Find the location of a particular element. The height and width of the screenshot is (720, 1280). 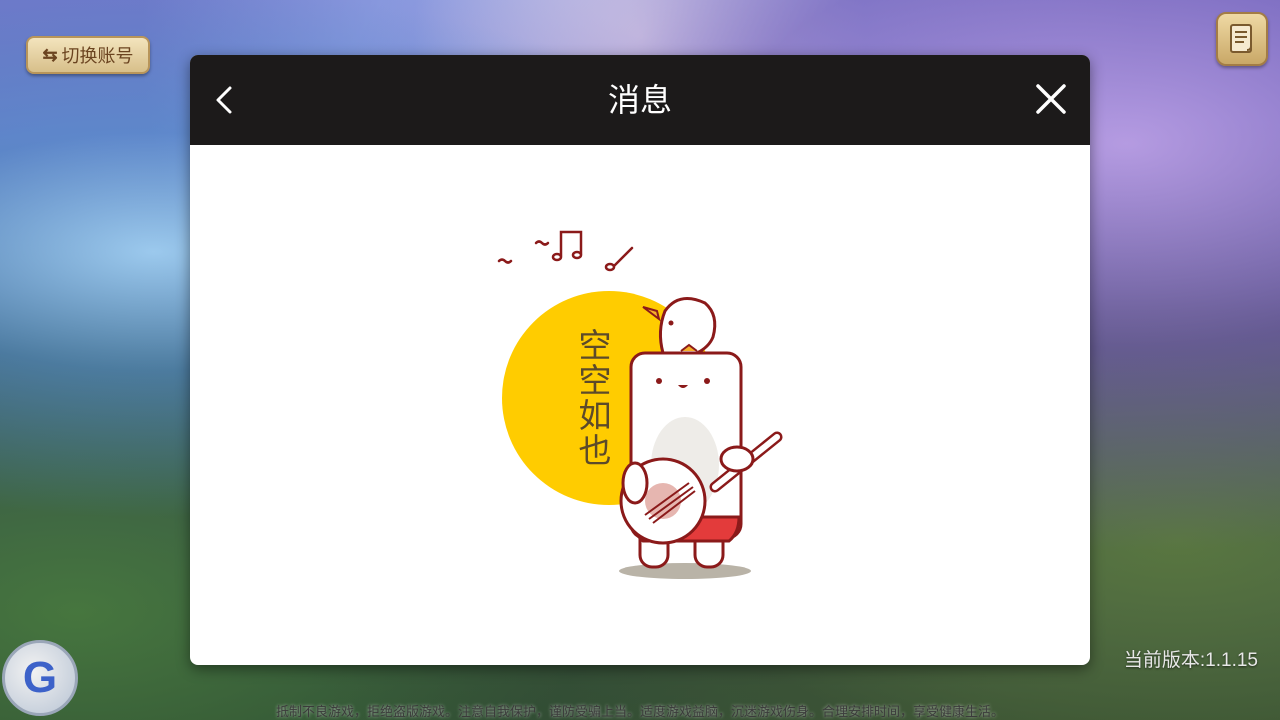

close-button is located at coordinates (1051, 100).